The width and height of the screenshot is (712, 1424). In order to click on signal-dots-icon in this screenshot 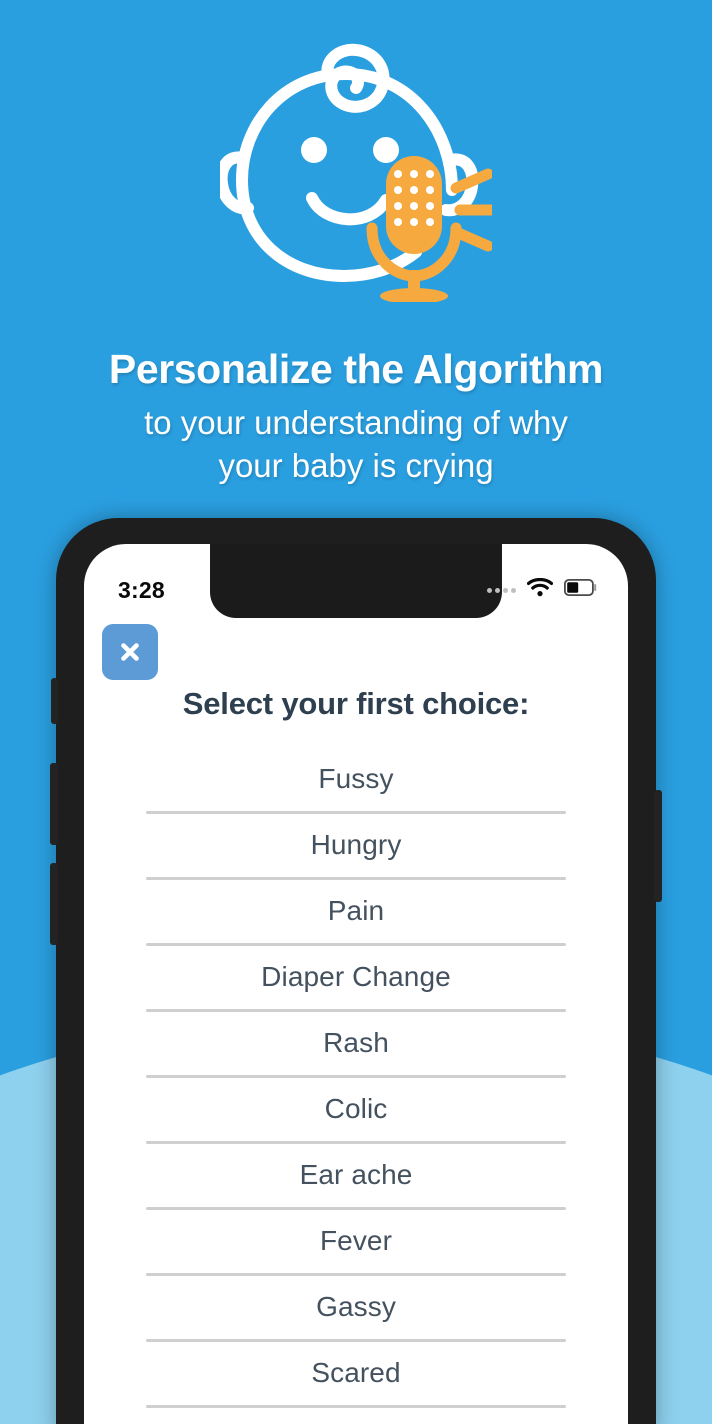, I will do `click(501, 590)`.